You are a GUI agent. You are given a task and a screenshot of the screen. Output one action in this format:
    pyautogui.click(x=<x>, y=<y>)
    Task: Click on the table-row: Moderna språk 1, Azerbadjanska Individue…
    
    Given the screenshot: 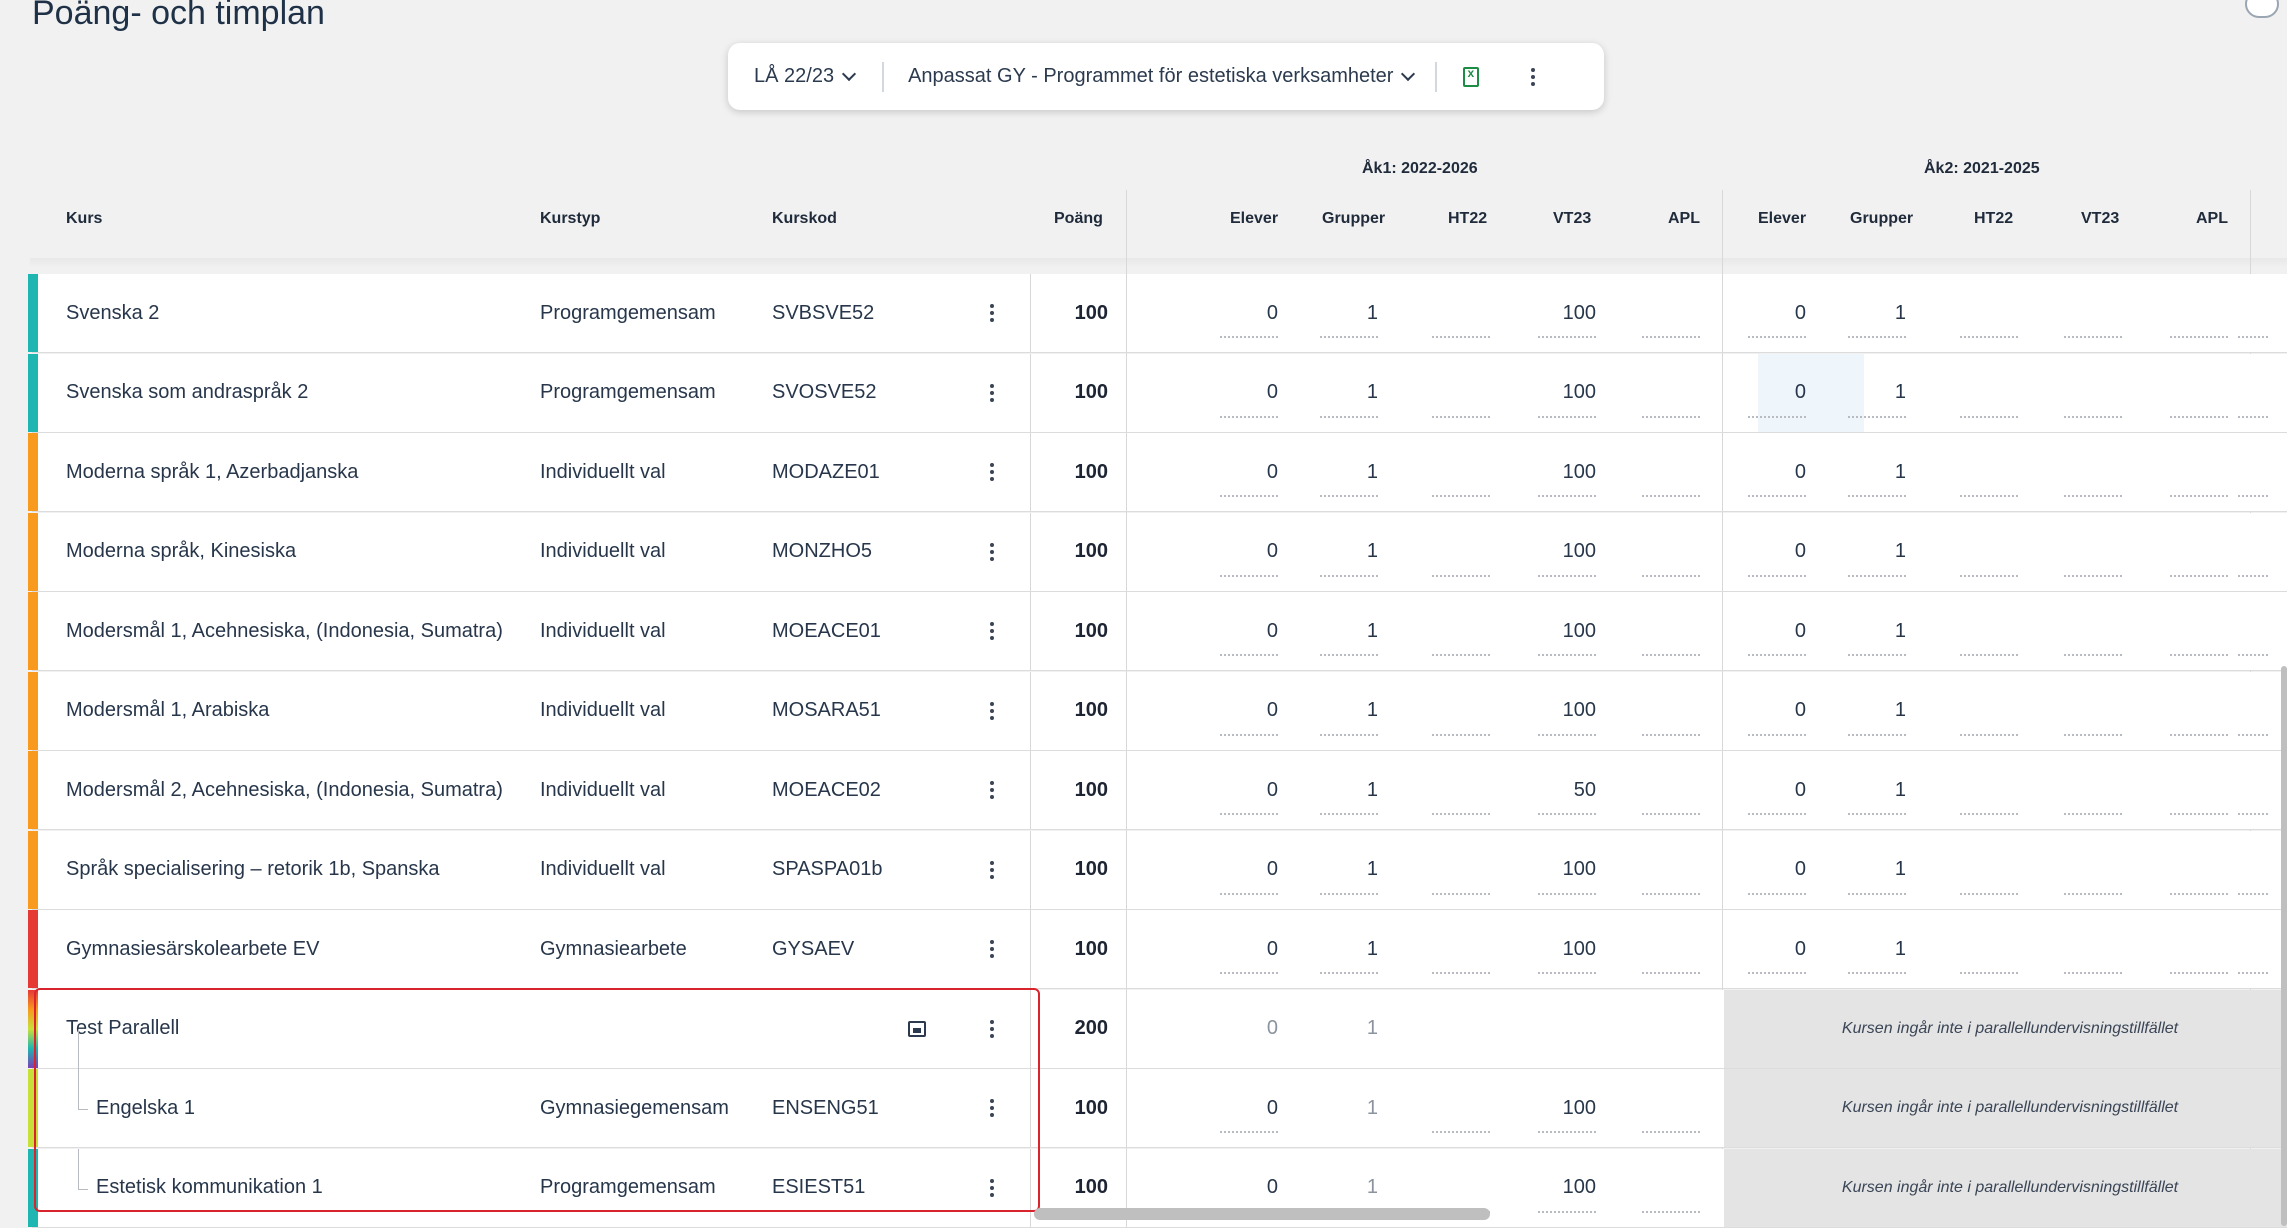 What is the action you would take?
    pyautogui.click(x=1157, y=472)
    